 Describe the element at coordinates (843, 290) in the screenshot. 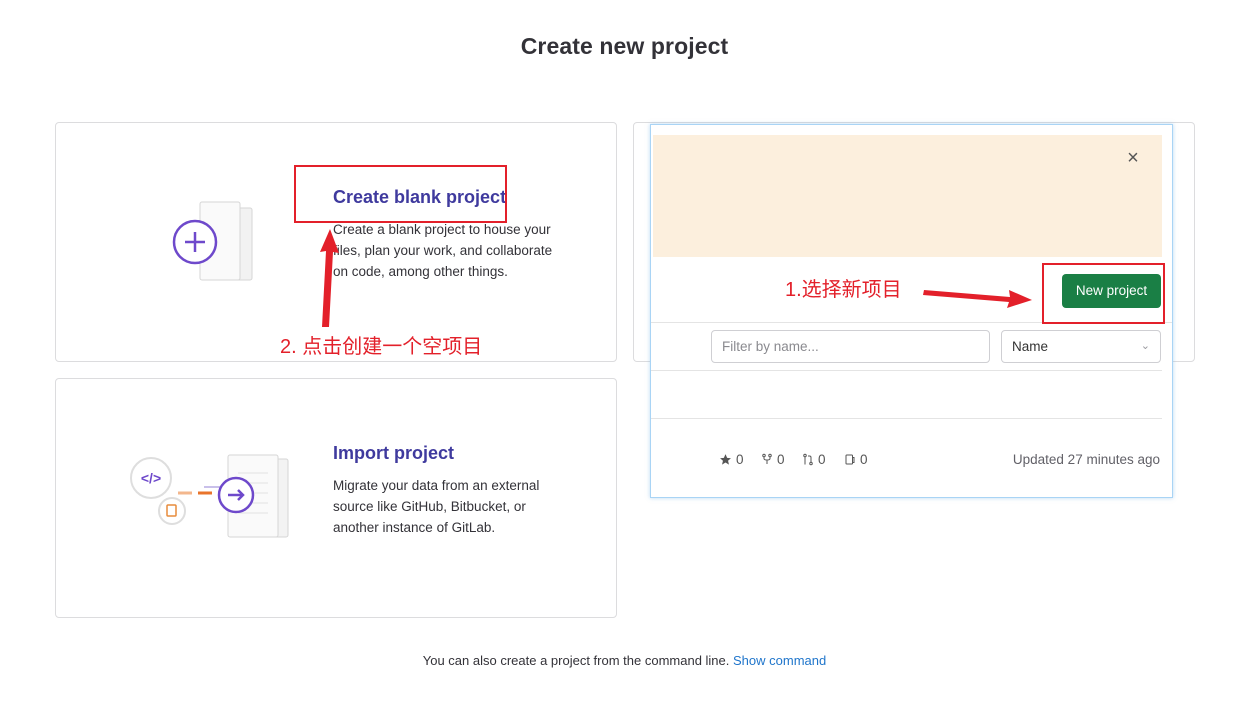

I see `annotation-step-1: 1.选择新项目` at that location.